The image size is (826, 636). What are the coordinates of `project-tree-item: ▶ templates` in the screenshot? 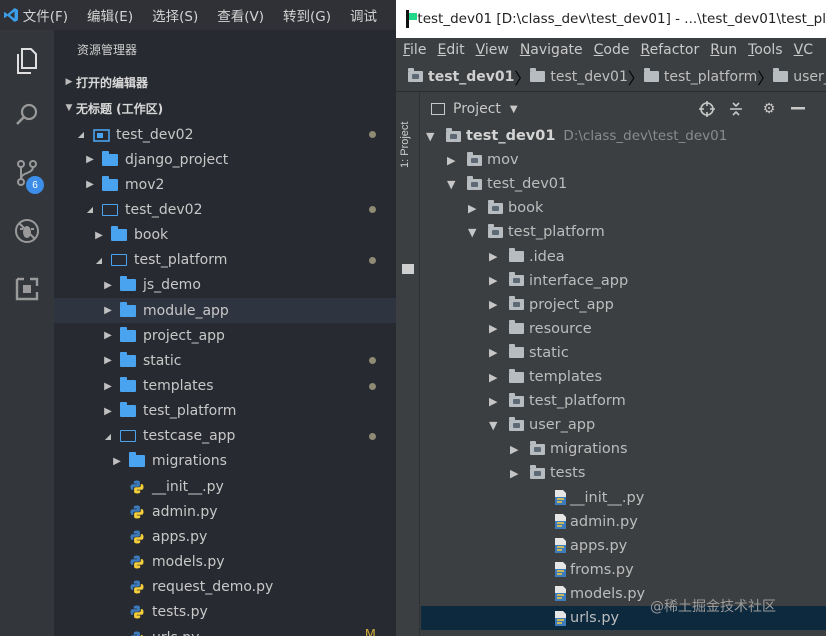 It's located at (545, 377).